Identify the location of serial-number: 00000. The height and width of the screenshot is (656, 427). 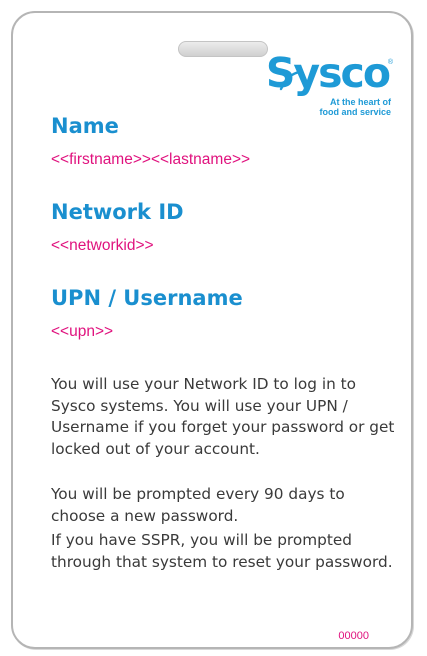
(353, 636).